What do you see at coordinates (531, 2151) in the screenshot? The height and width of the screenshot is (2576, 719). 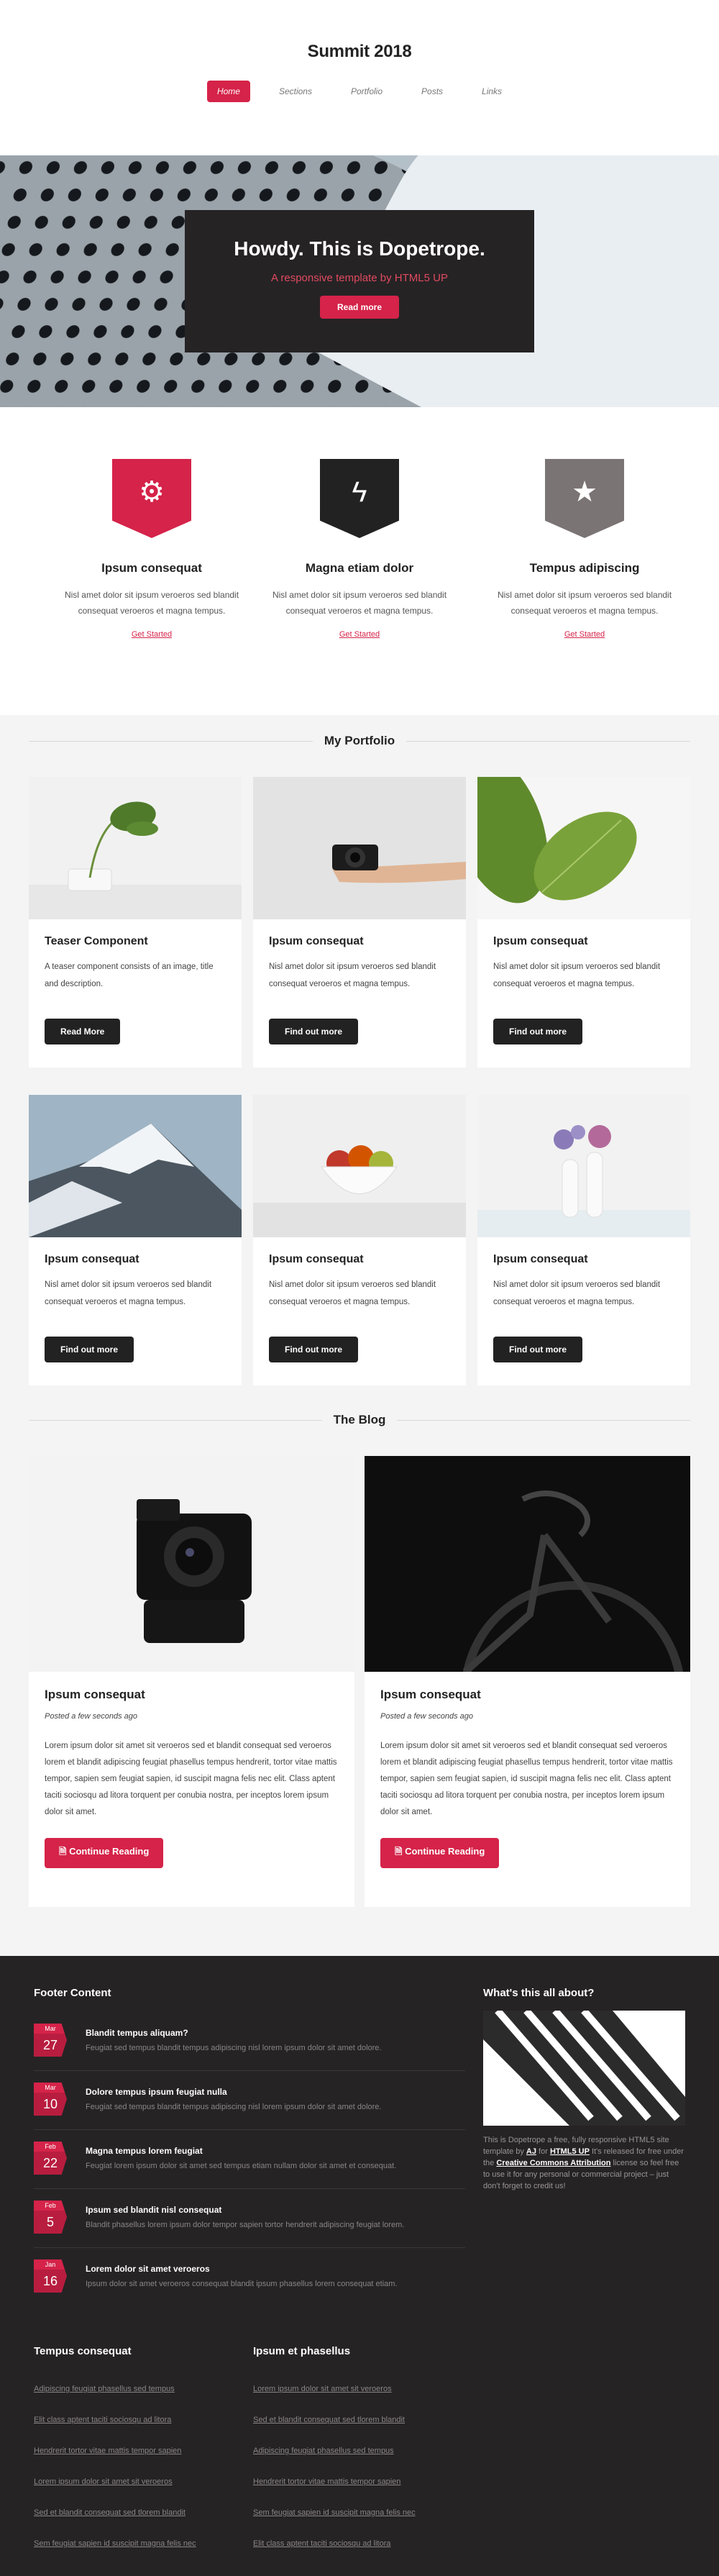 I see `aj-link: AJ` at bounding box center [531, 2151].